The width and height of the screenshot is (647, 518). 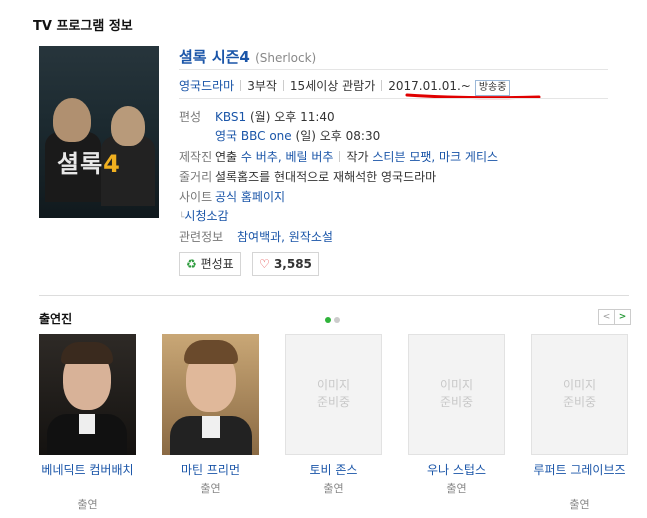 I want to click on cast-name: 베네딕트 컴버배치, so click(x=87, y=470).